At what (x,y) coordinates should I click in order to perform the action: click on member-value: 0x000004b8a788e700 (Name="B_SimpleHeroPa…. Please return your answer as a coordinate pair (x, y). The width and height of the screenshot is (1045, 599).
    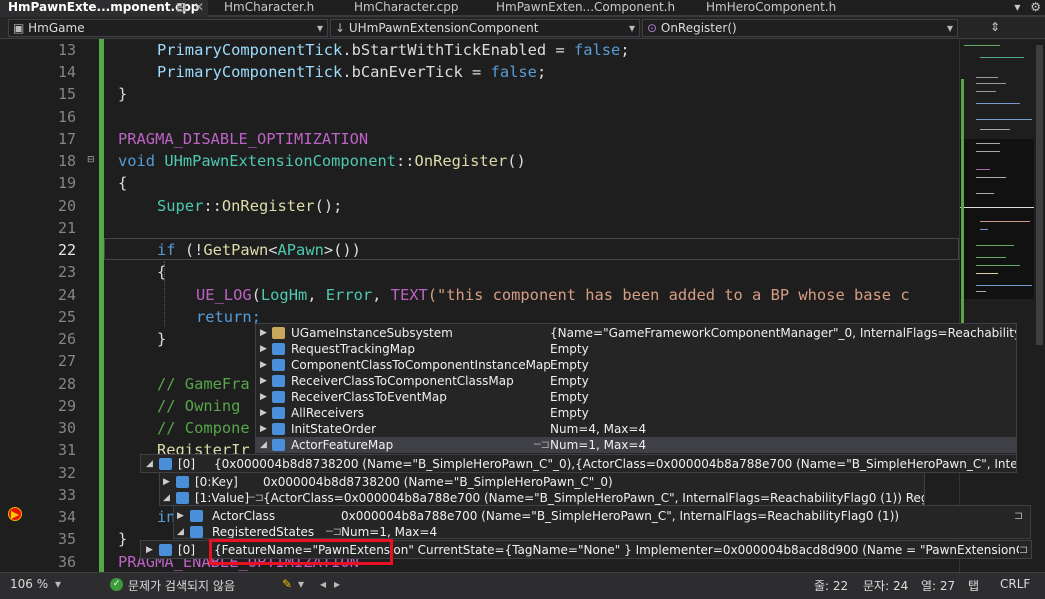
    Looking at the image, I should click on (620, 516).